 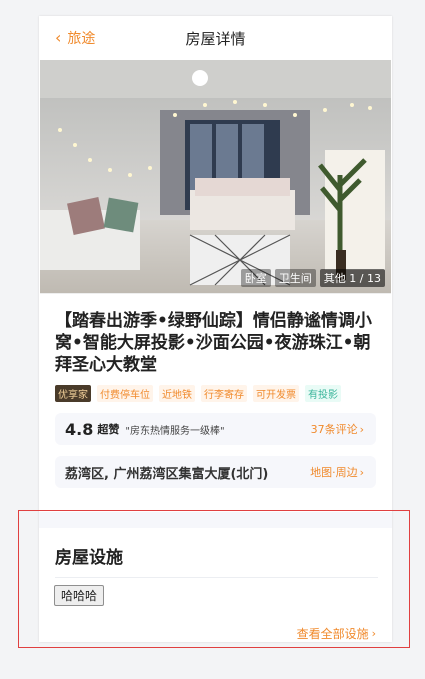 I want to click on photo-tag-bedroom: 卧室, so click(x=255, y=278).